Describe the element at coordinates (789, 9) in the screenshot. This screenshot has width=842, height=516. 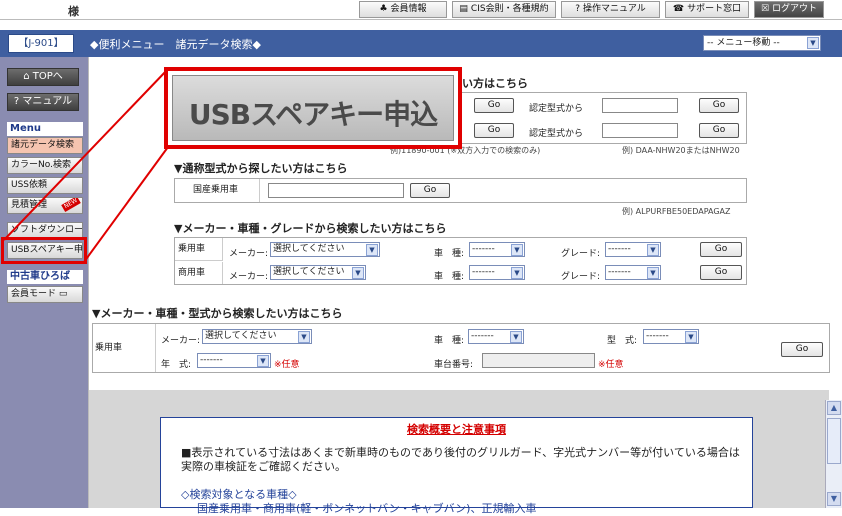
I see `logout-button: ☒ ログアウト` at that location.